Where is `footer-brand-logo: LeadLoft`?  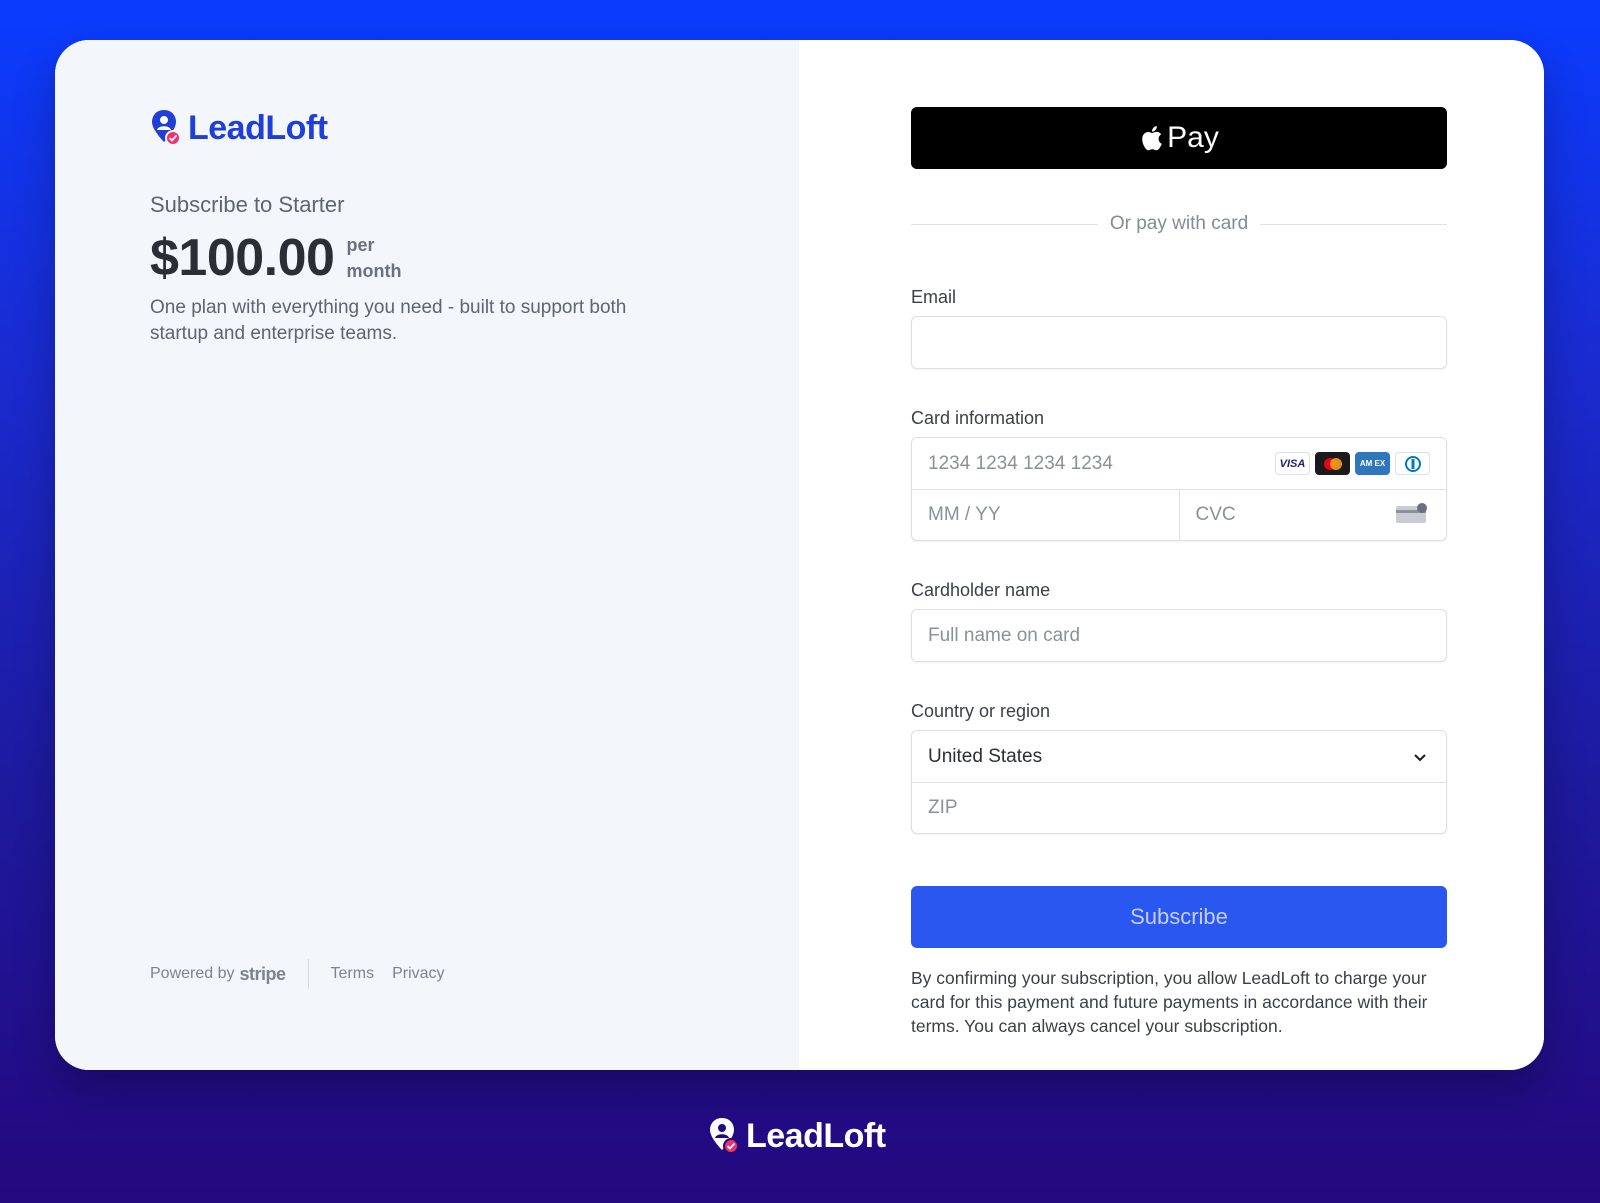 footer-brand-logo: LeadLoft is located at coordinates (797, 1136).